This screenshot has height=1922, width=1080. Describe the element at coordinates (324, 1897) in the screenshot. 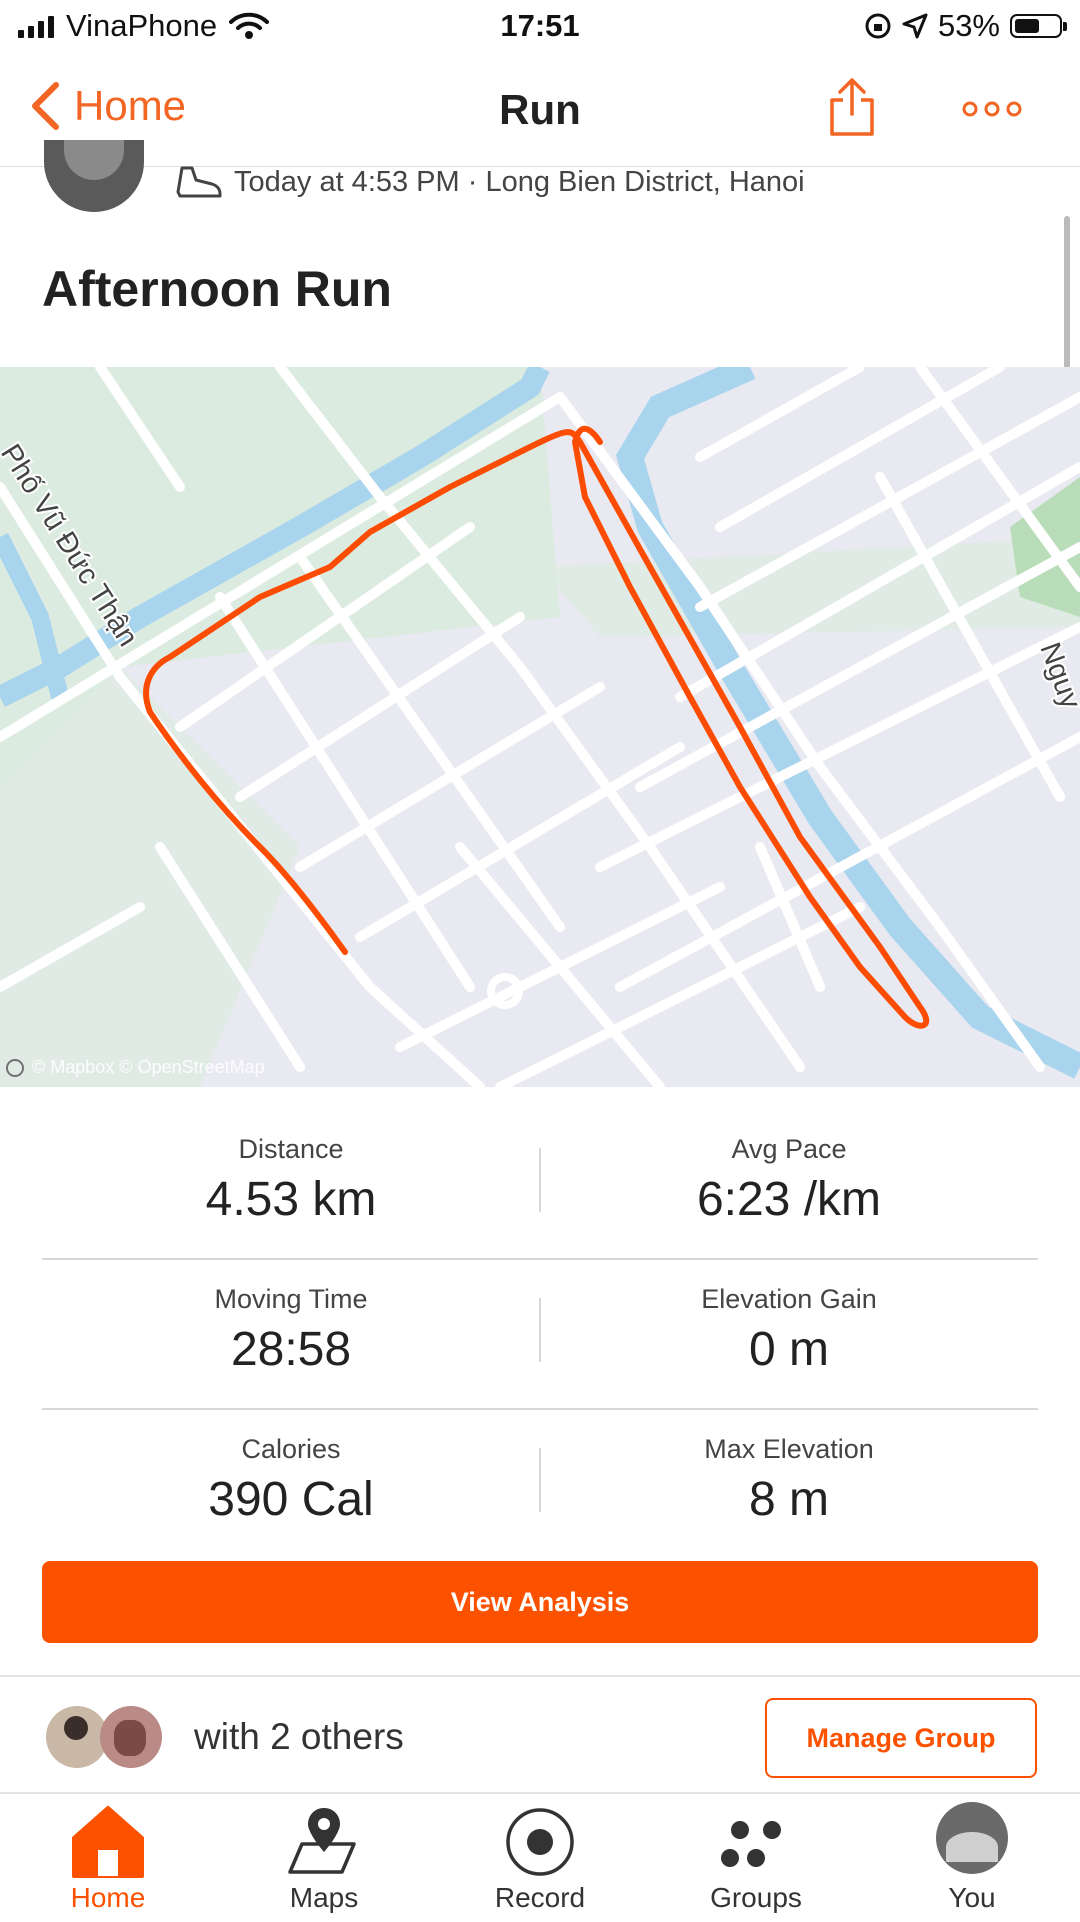

I see `tab-label: Maps` at that location.